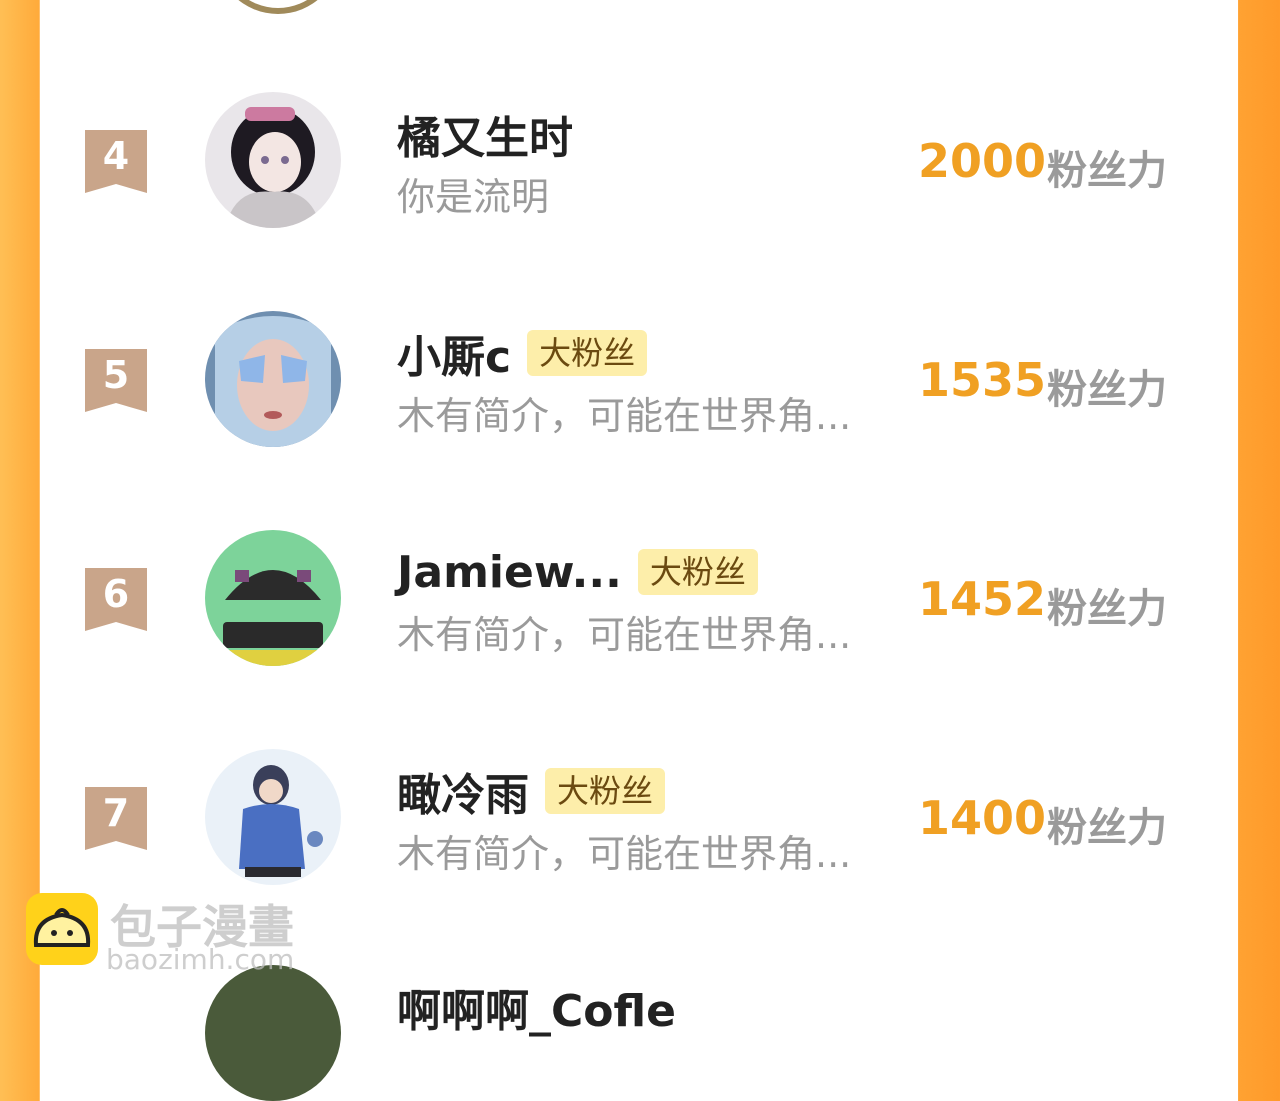 The image size is (1280, 1101). I want to click on user-name-line: 橘又生时, so click(485, 134).